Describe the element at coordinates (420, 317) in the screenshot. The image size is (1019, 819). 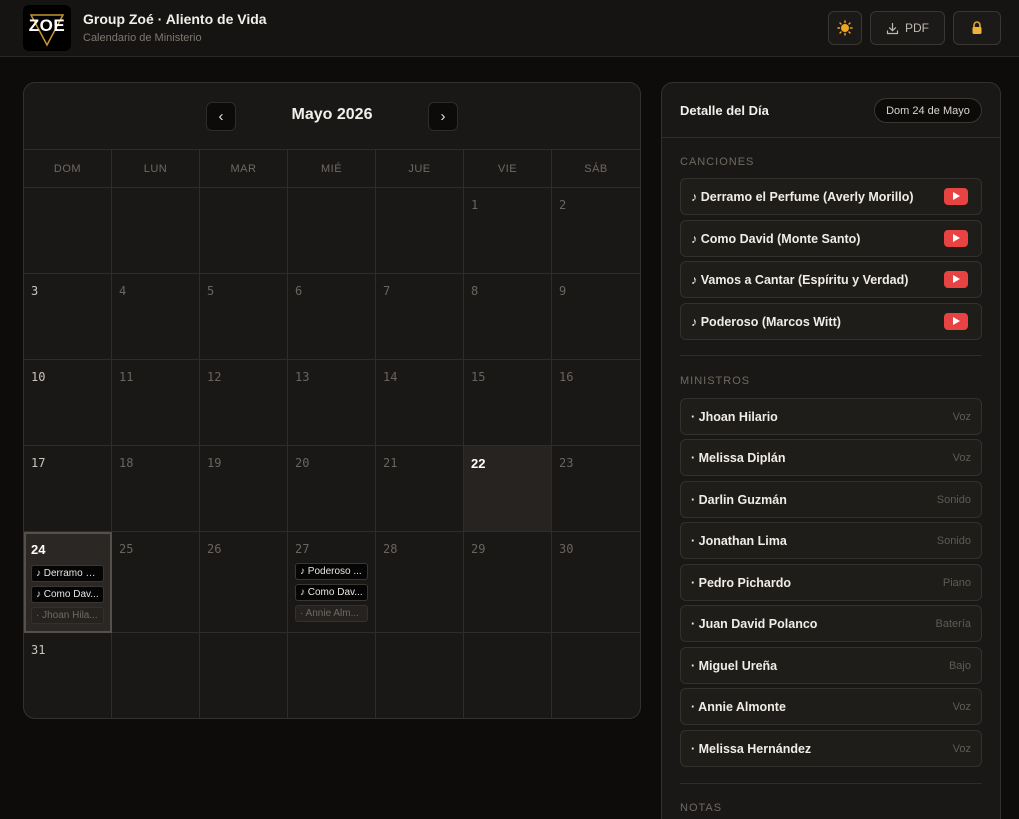
I see `calendar-day-7: 7` at that location.